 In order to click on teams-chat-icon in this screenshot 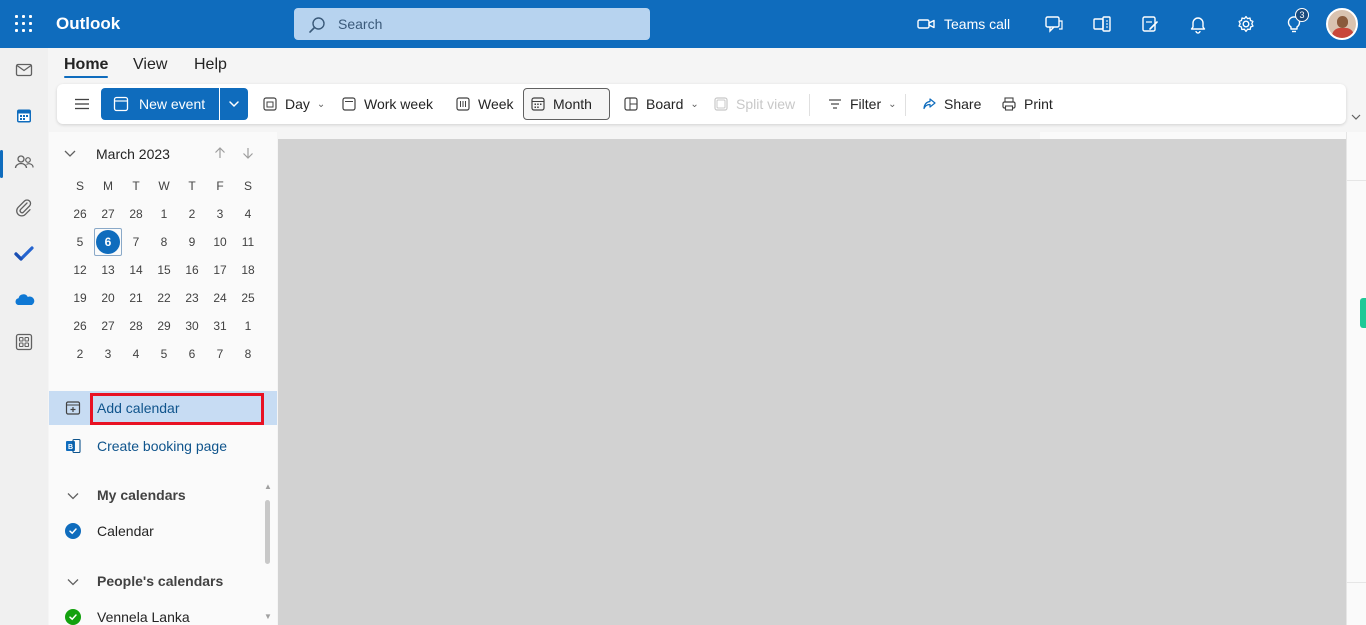, I will do `click(1054, 24)`.